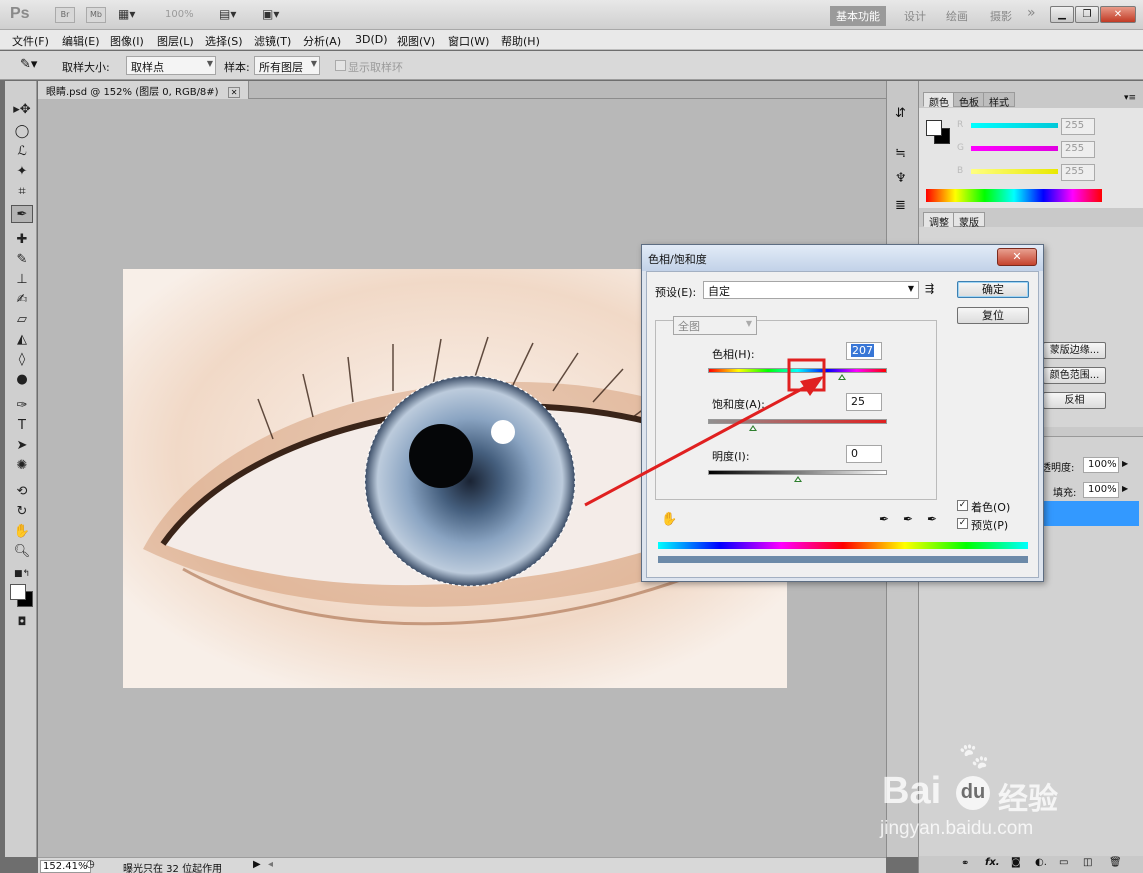 This screenshot has width=1143, height=873. I want to click on invert-button: 反相, so click(1074, 400).